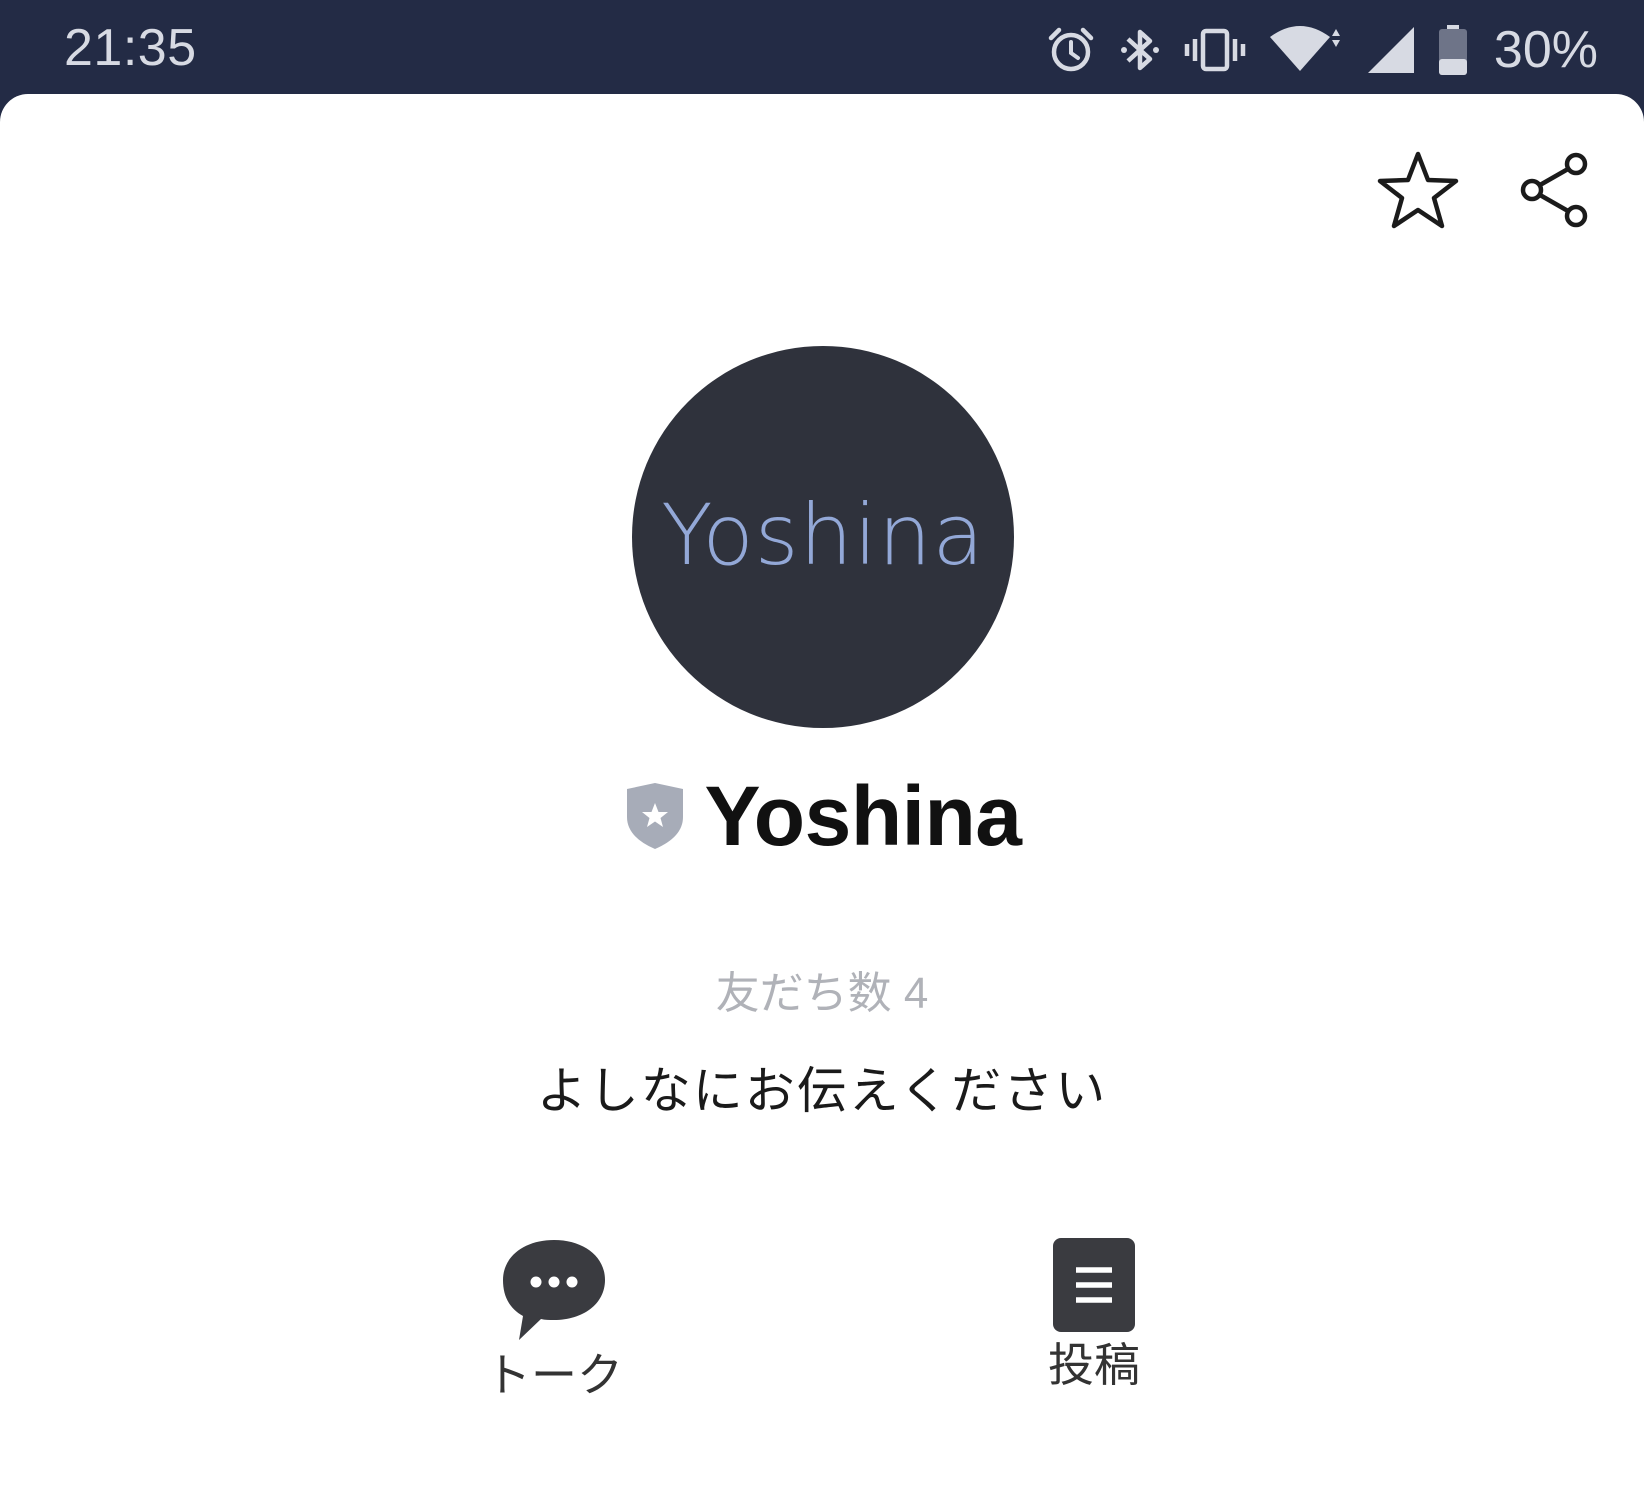 This screenshot has height=1495, width=1644. I want to click on profile-name-row: Yoshina, so click(822, 816).